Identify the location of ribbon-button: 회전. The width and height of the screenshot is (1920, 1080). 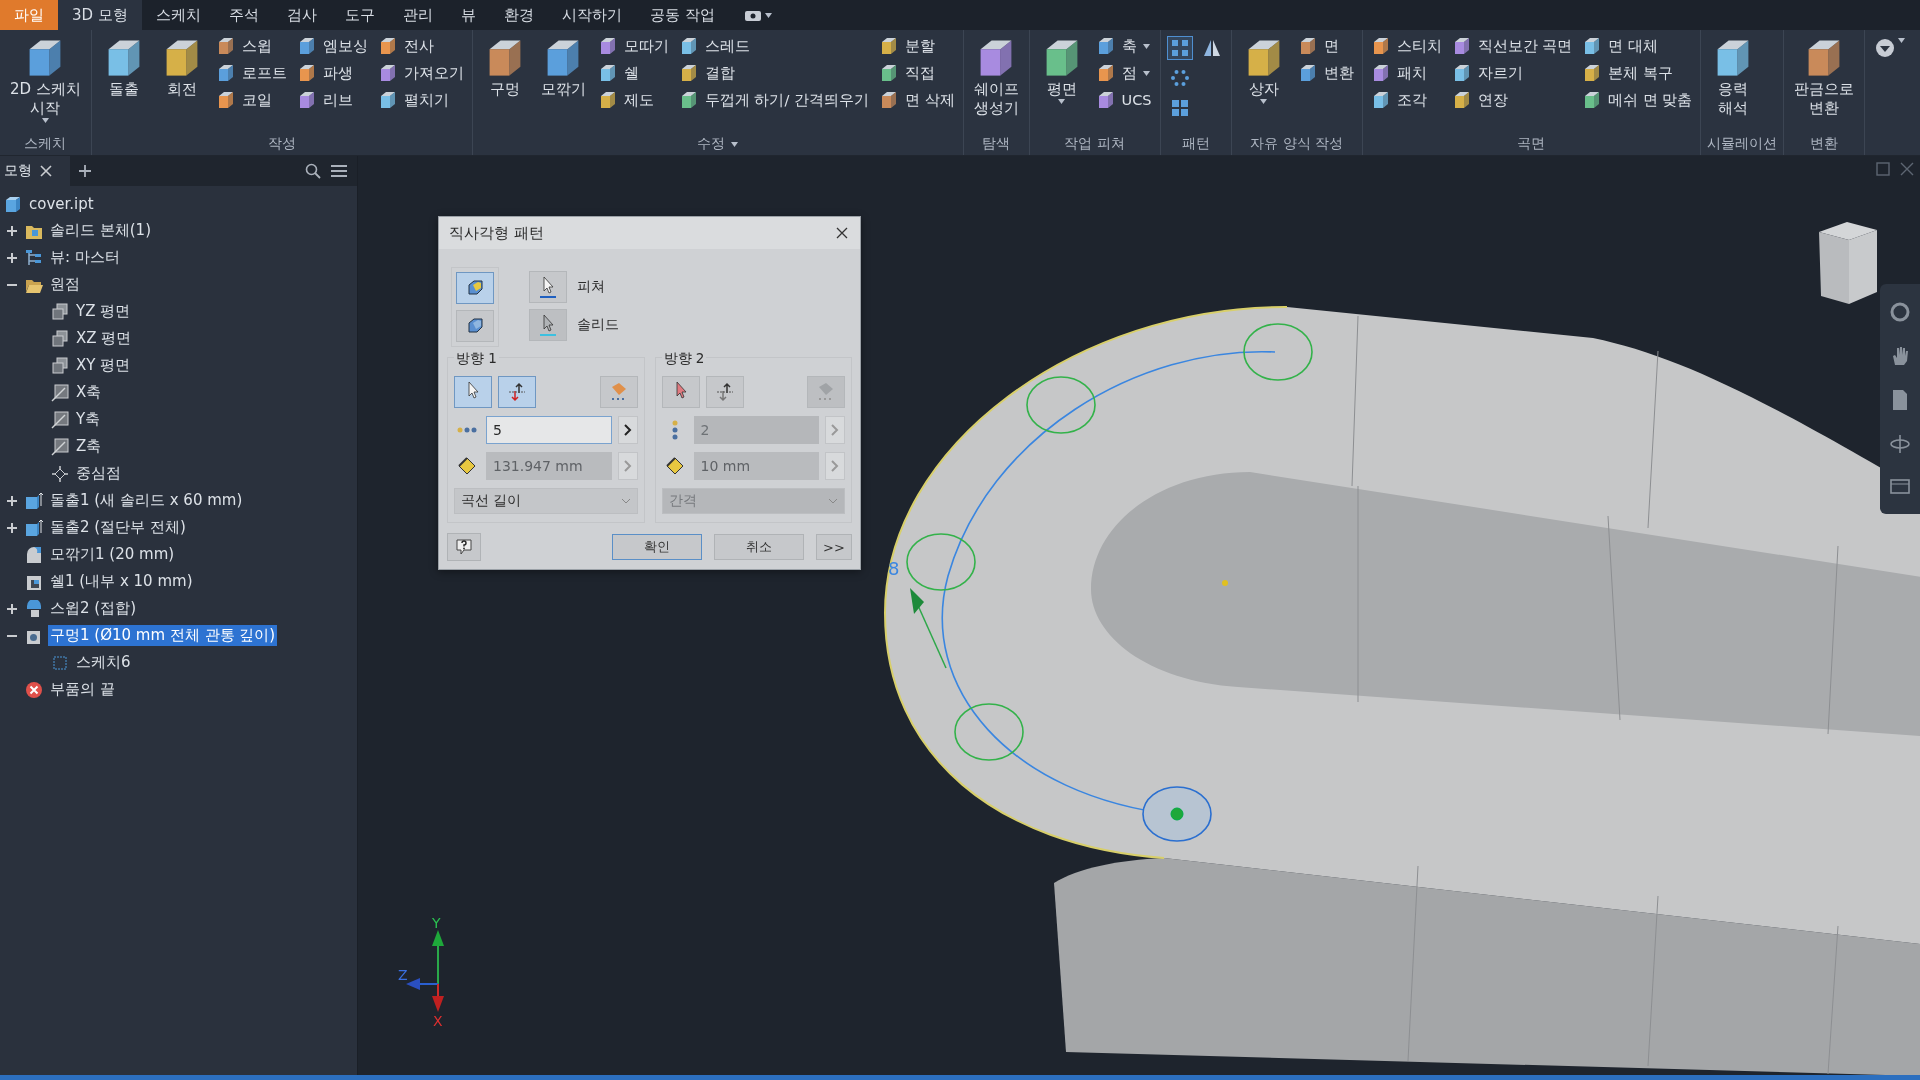
(181, 67).